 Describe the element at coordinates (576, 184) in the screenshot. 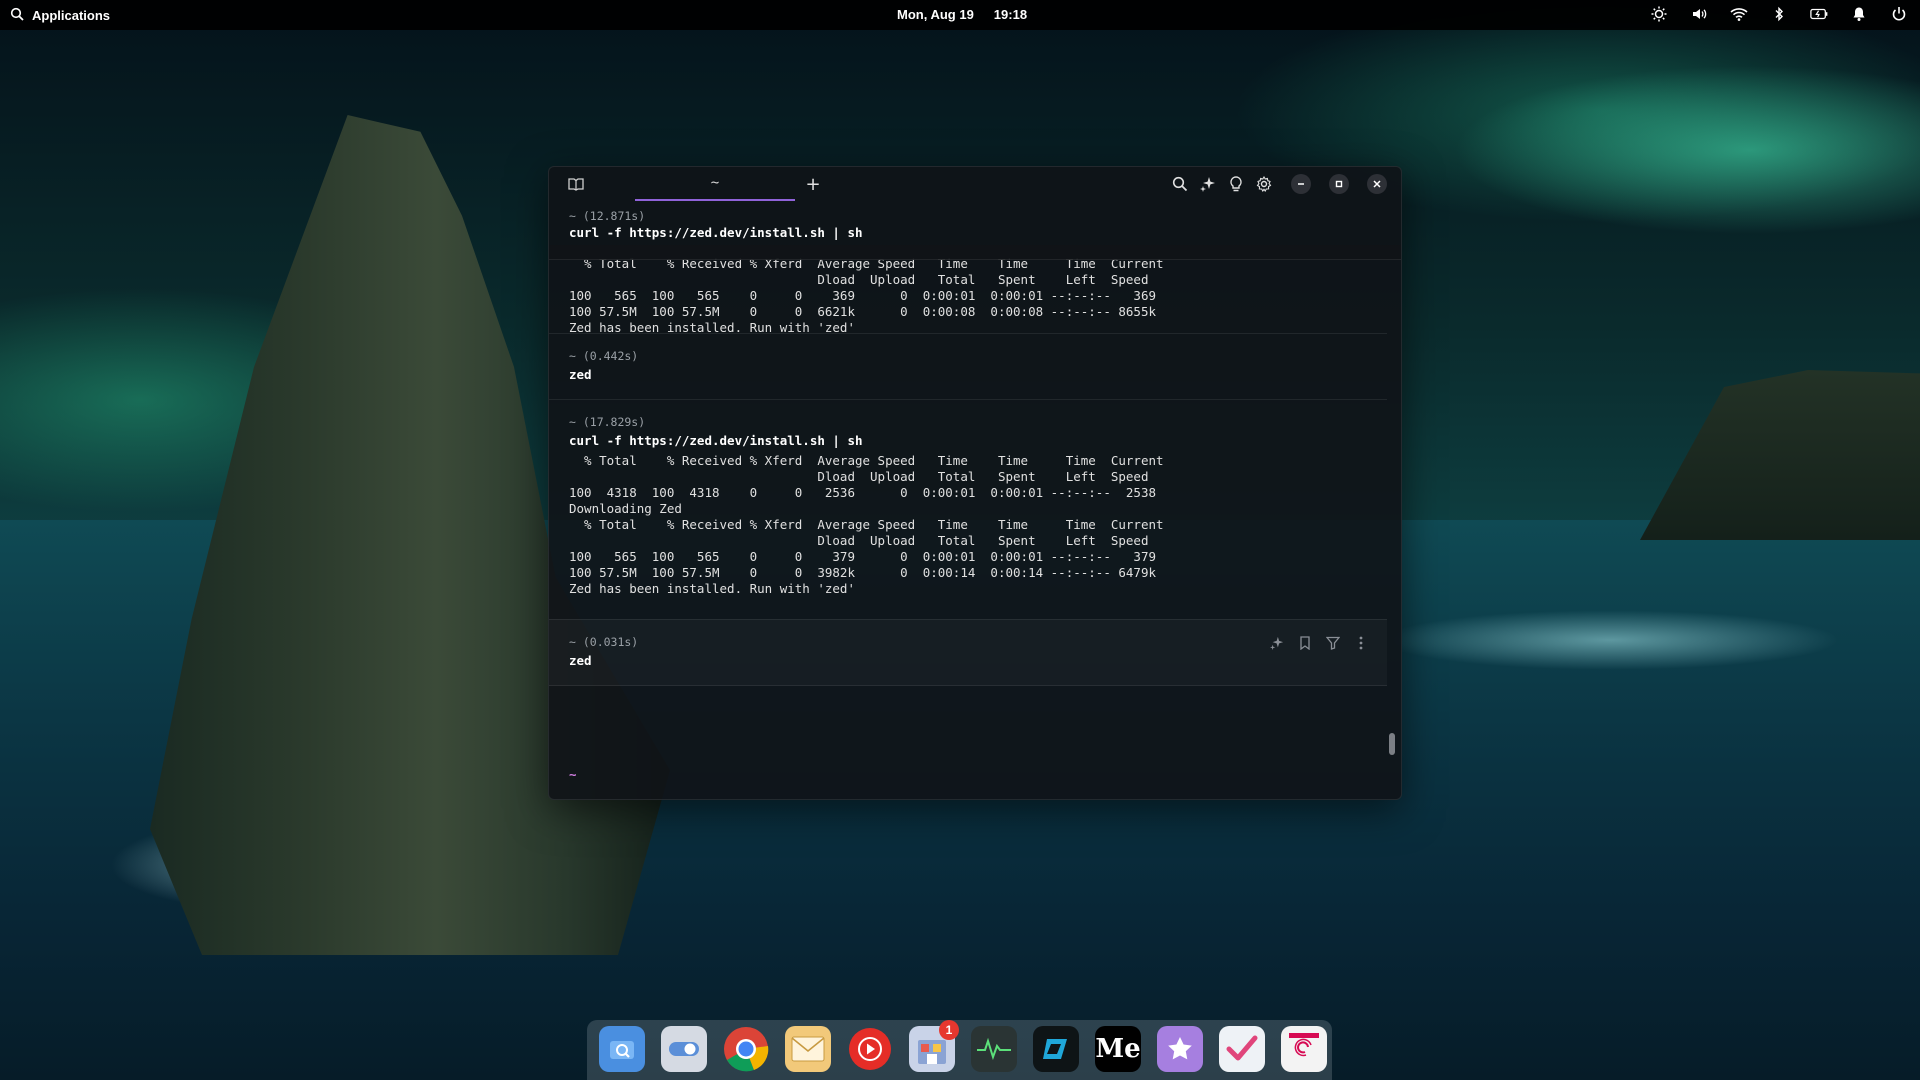

I see `book-icon` at that location.